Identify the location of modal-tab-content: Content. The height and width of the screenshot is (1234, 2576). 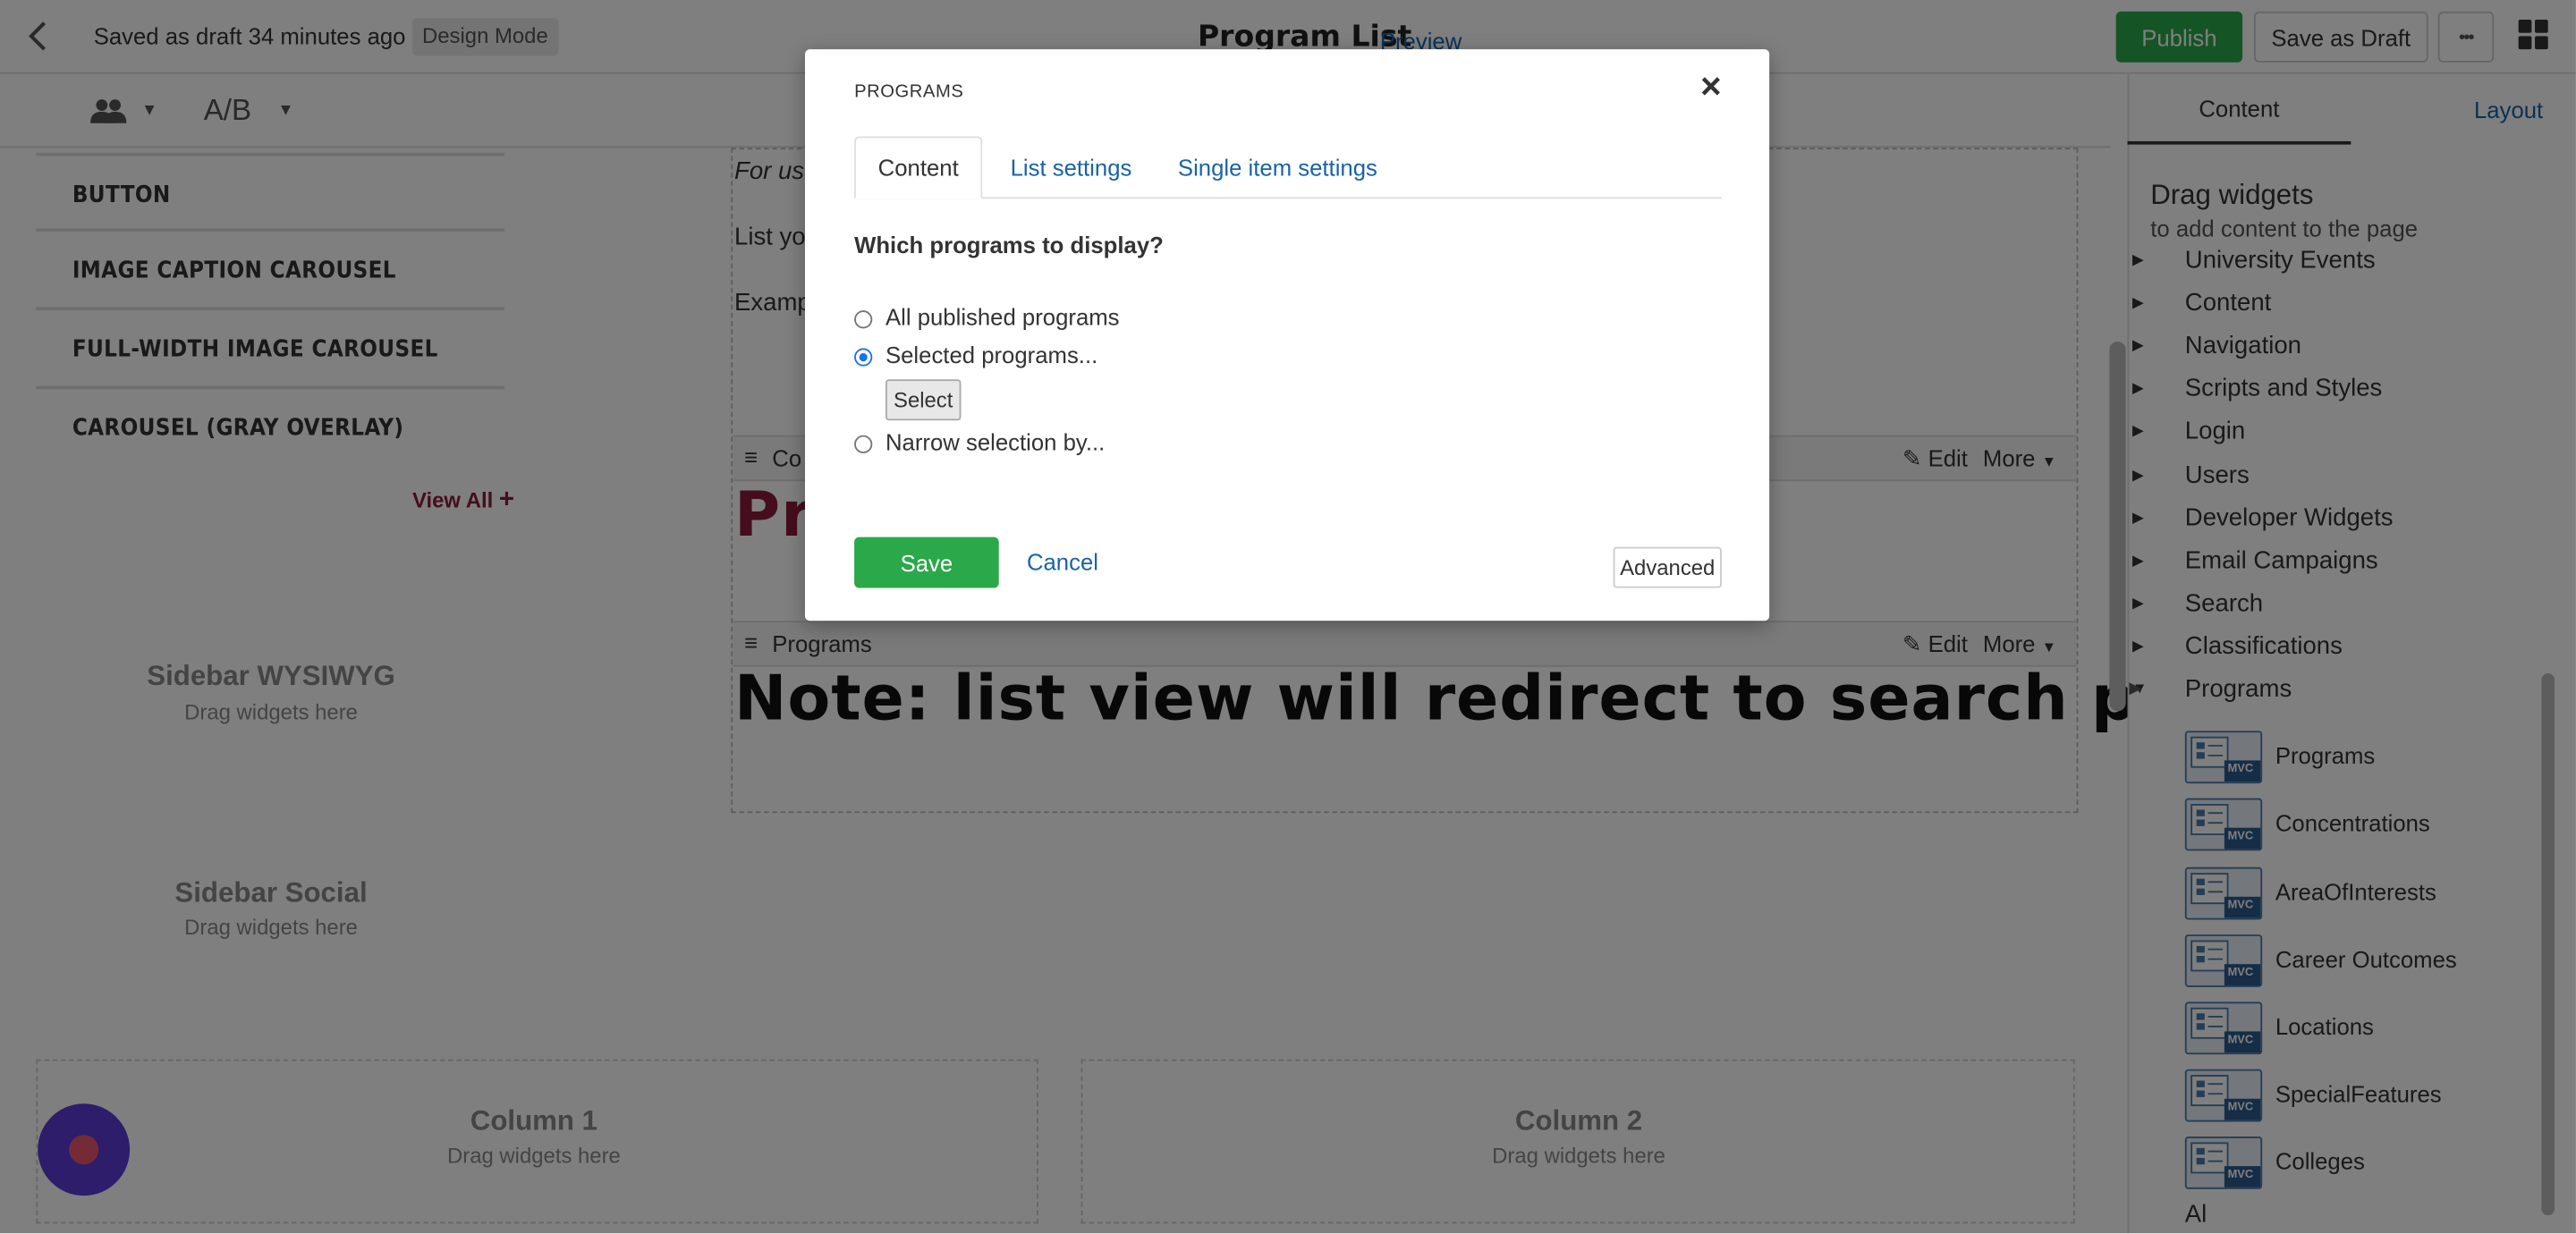
(918, 167).